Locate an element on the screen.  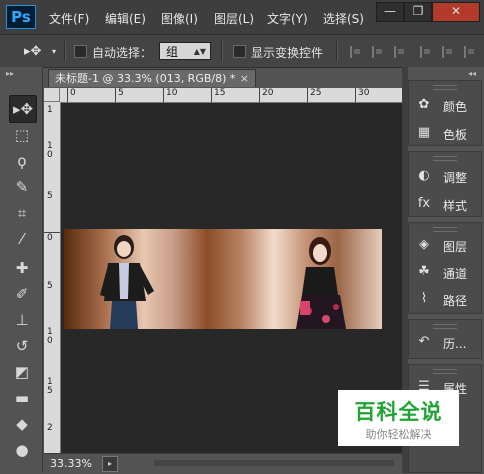
align-hcenter-icon is located at coordinates (448, 52).